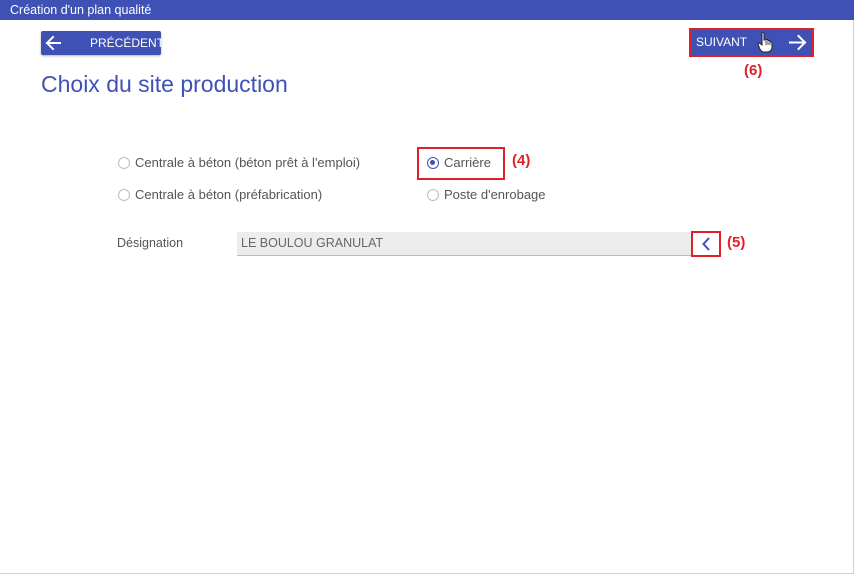 Image resolution: width=854 pixels, height=574 pixels. I want to click on radio-button-checked, so click(433, 163).